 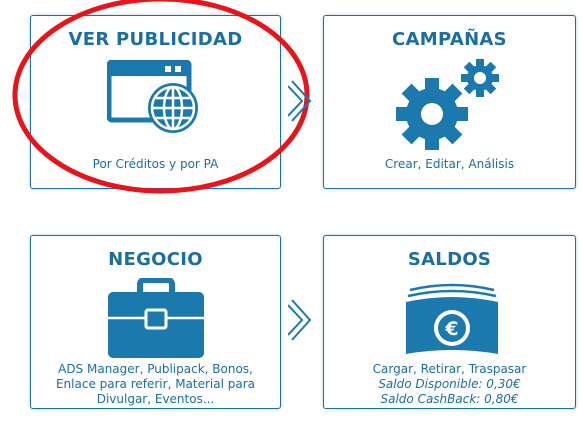 What do you see at coordinates (152, 96) in the screenshot?
I see `browser-globe-icon` at bounding box center [152, 96].